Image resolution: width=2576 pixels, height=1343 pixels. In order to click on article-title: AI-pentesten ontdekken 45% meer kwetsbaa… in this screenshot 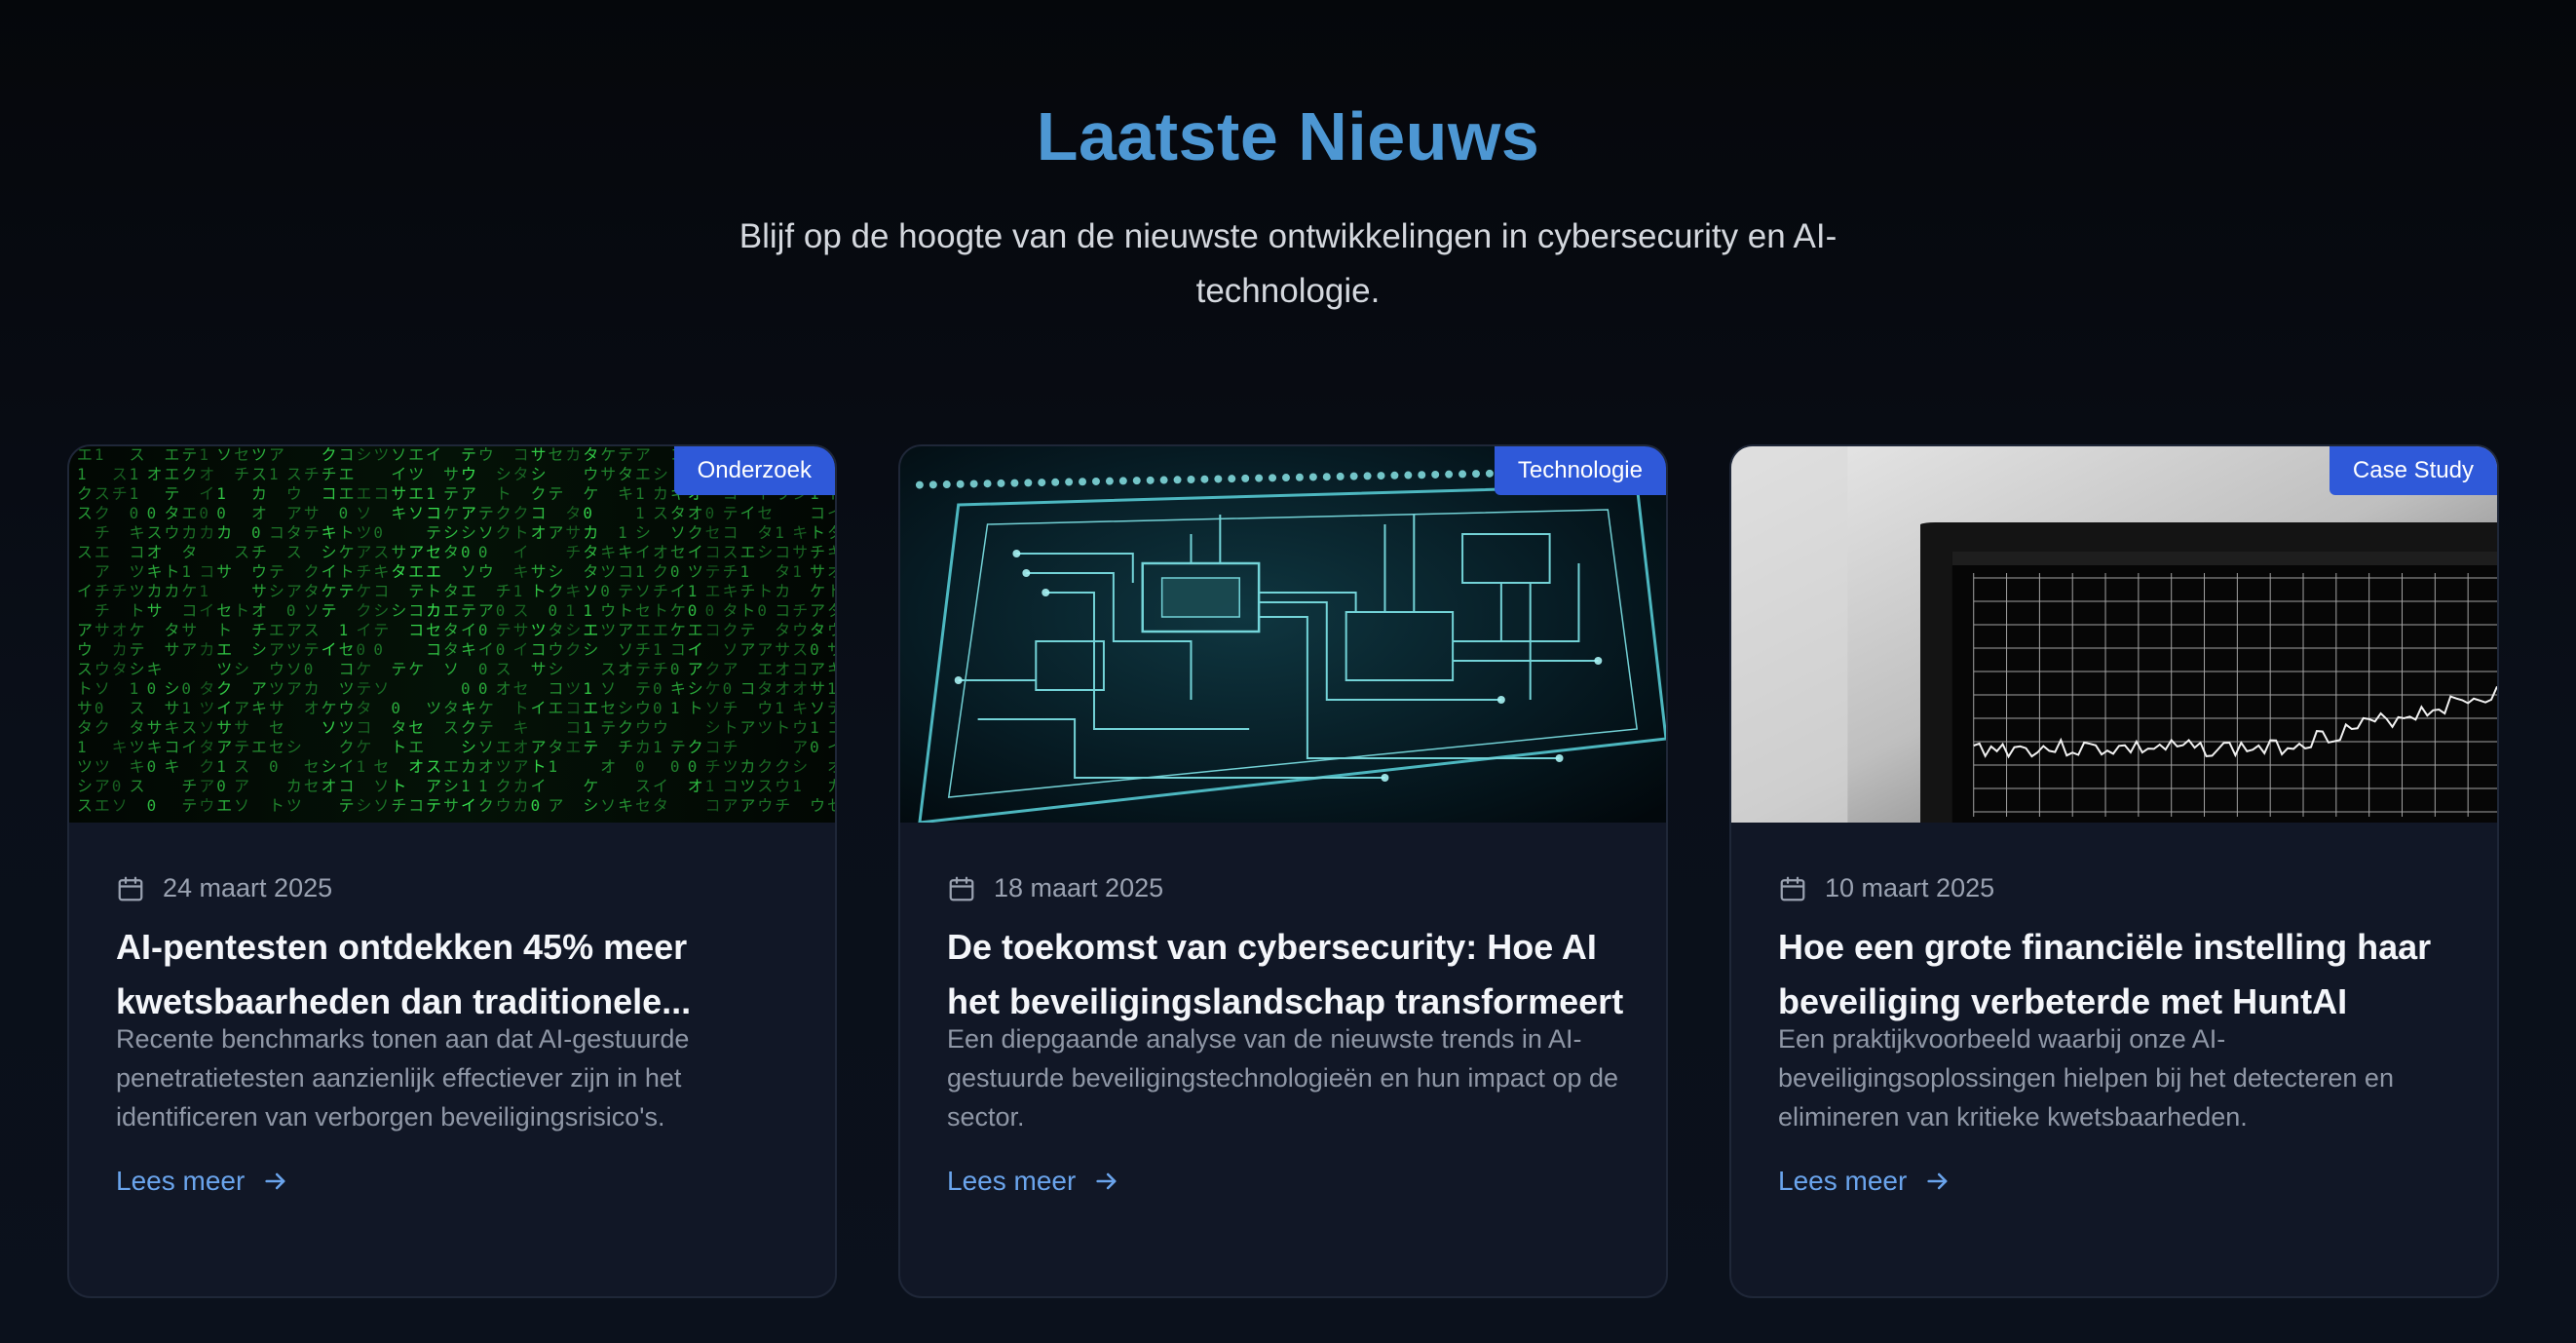, I will do `click(456, 974)`.